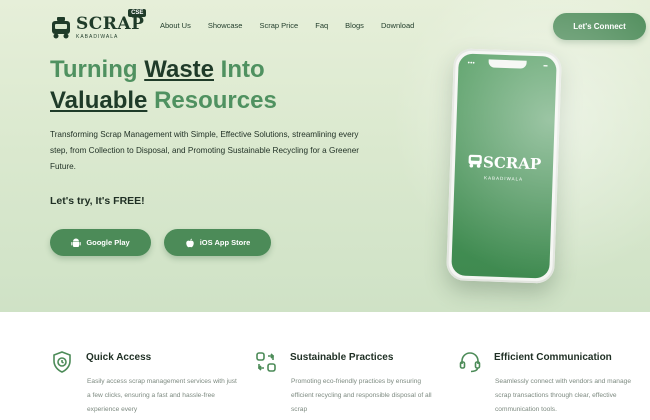 This screenshot has width=650, height=420. Describe the element at coordinates (97, 37) in the screenshot. I see `brand-sub: KABADIWALA` at that location.